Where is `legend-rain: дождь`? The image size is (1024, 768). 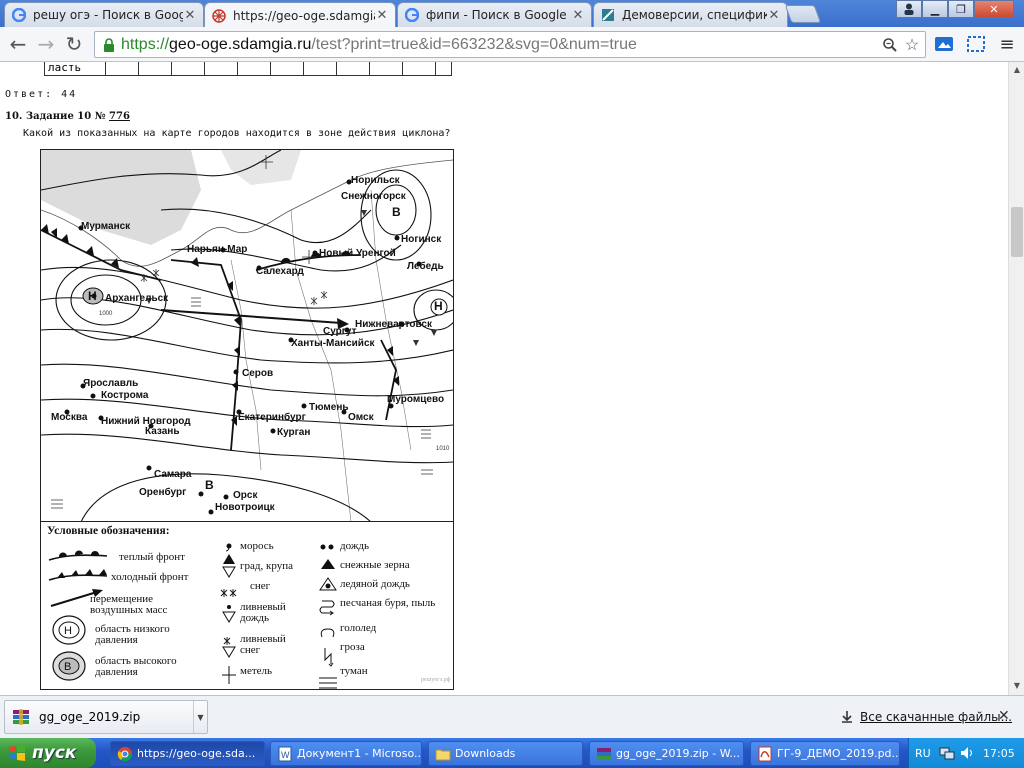 legend-rain: дождь is located at coordinates (355, 546).